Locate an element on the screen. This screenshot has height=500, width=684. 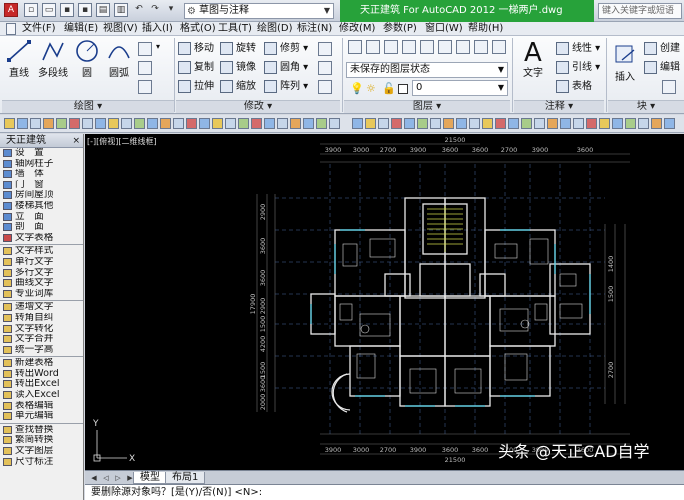
menu-tools: 工具(T) is located at coordinates (235, 29).